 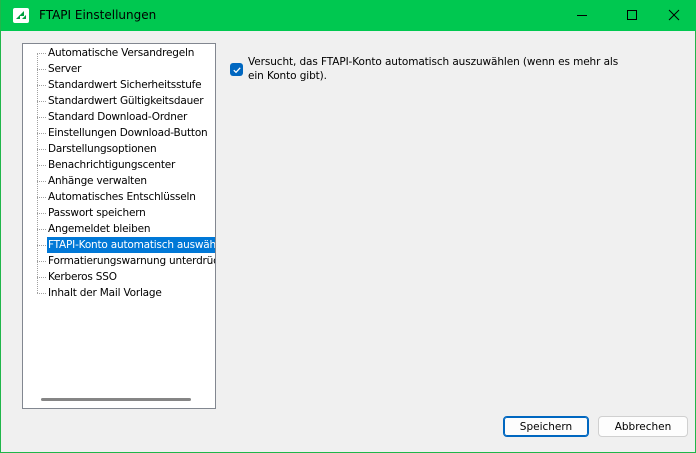 I want to click on tree-item: Automatisches Entschlüsseln, so click(x=119, y=197).